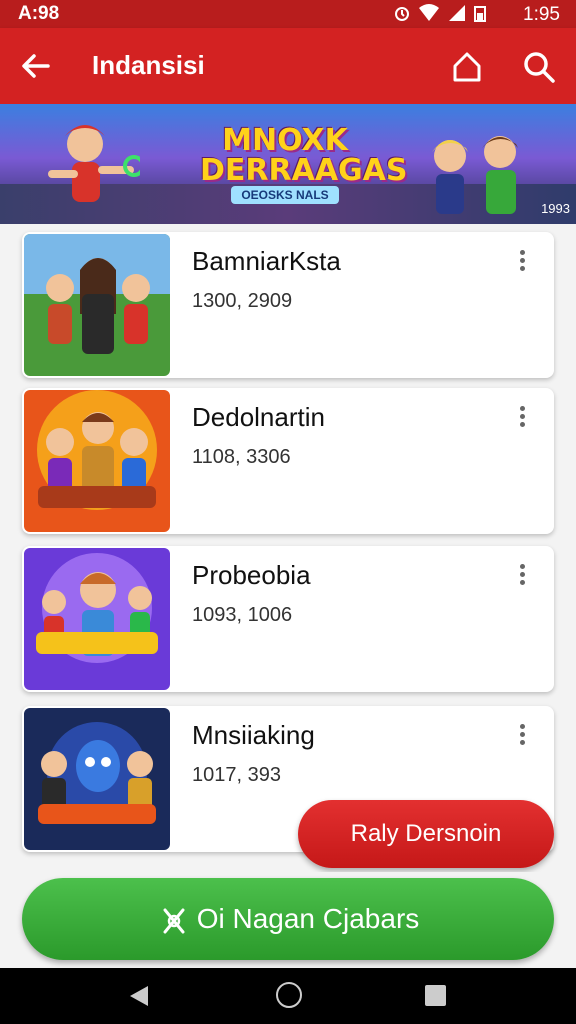 This screenshot has width=576, height=1024. Describe the element at coordinates (242, 615) in the screenshot. I see `item-meta: 1093, 1006` at that location.